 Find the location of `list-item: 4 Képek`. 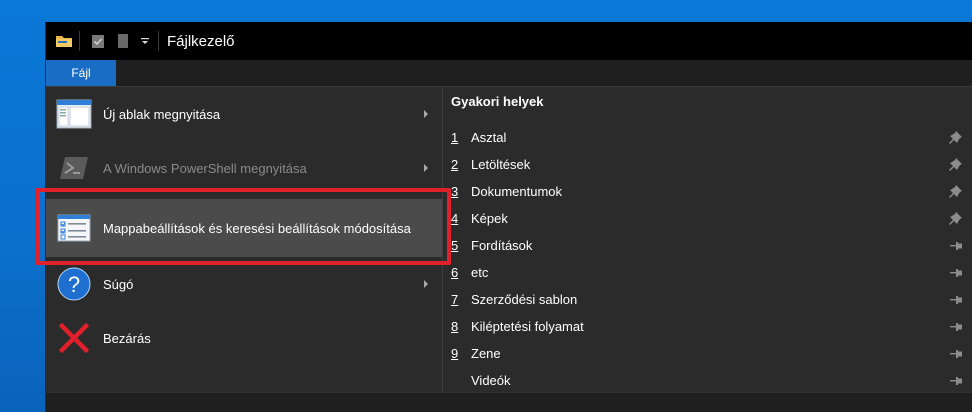

list-item: 4 Képek is located at coordinates (707, 218).